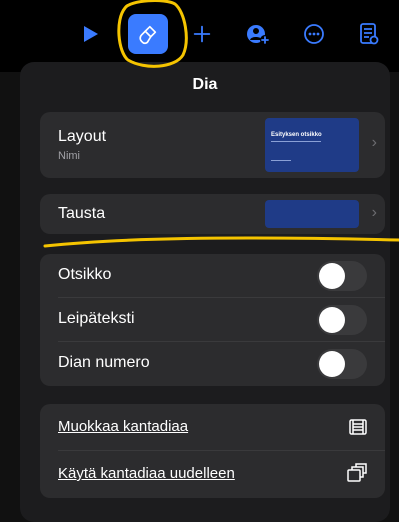  Describe the element at coordinates (357, 472) in the screenshot. I see `reapply-master-icon` at that location.